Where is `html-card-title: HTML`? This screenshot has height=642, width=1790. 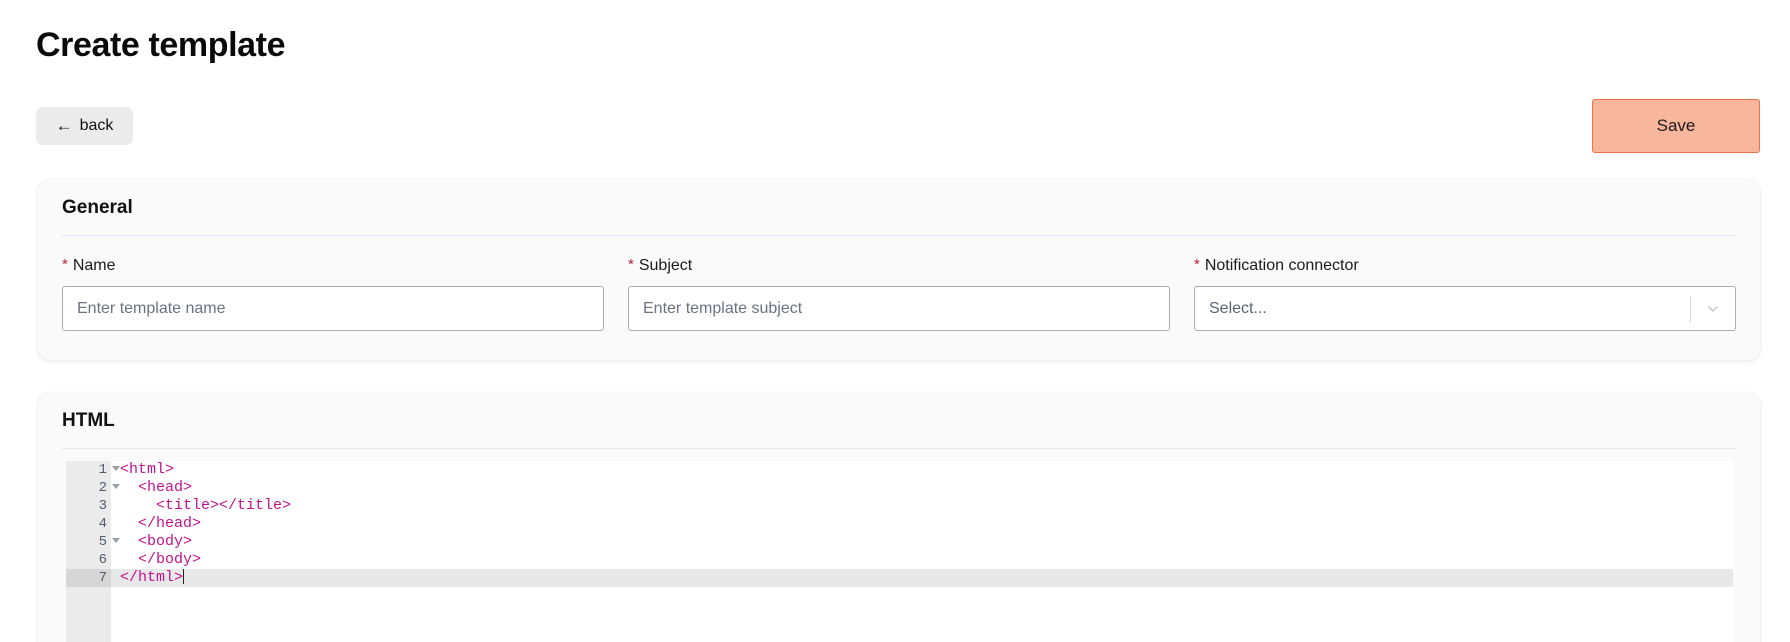 html-card-title: HTML is located at coordinates (88, 420).